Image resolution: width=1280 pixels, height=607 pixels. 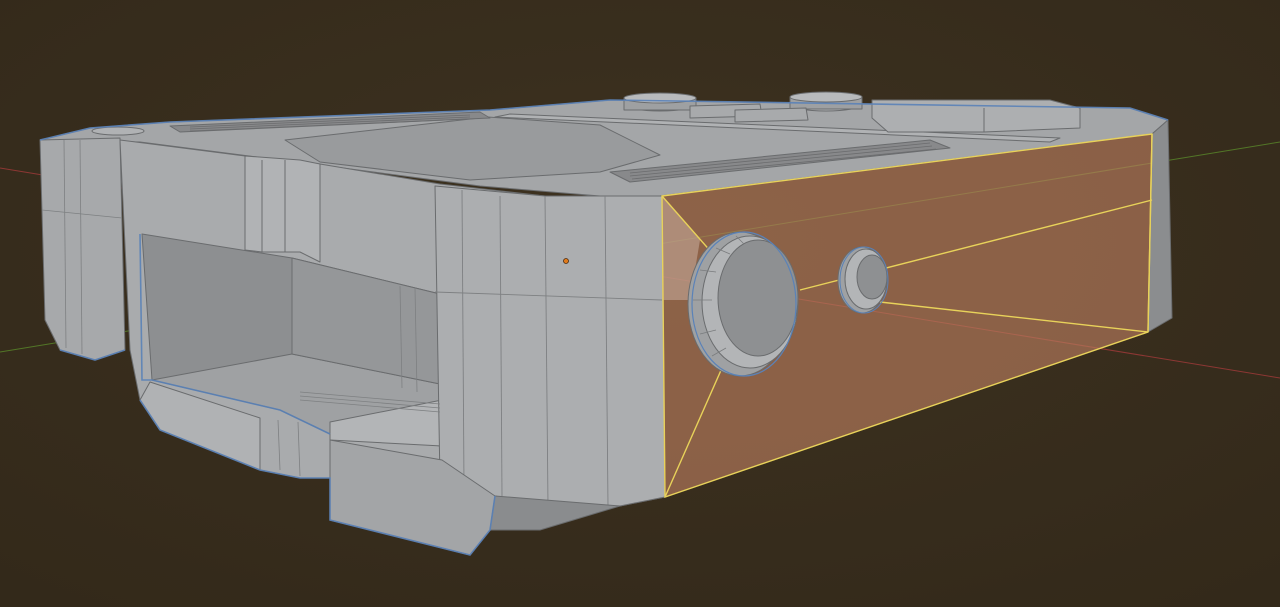 What do you see at coordinates (550, 346) in the screenshot?
I see `front-pillar` at bounding box center [550, 346].